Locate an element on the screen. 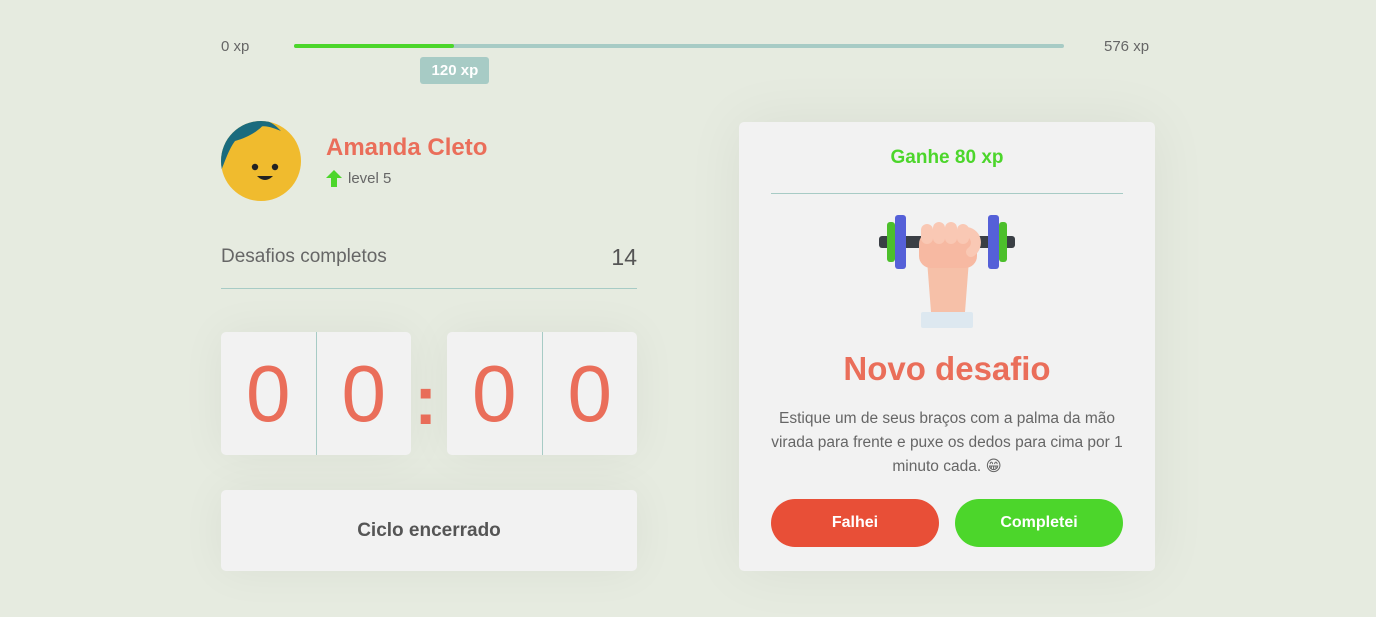  challenge-reward: Ganhe 80 xp is located at coordinates (947, 158).